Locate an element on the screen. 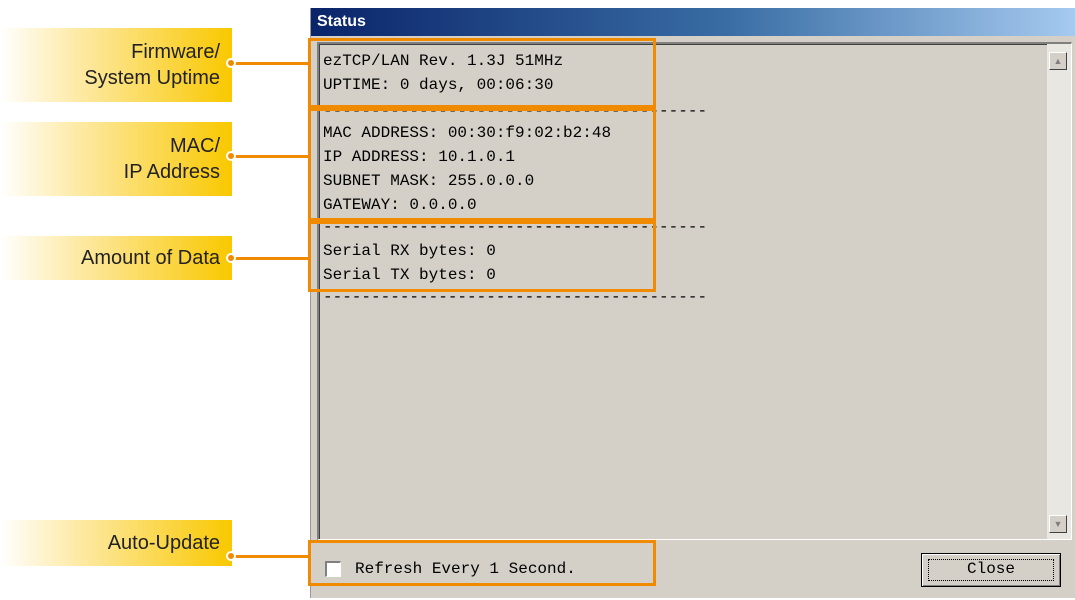 The width and height of the screenshot is (1075, 600). callout-text: Amount of Data is located at coordinates (150, 258).